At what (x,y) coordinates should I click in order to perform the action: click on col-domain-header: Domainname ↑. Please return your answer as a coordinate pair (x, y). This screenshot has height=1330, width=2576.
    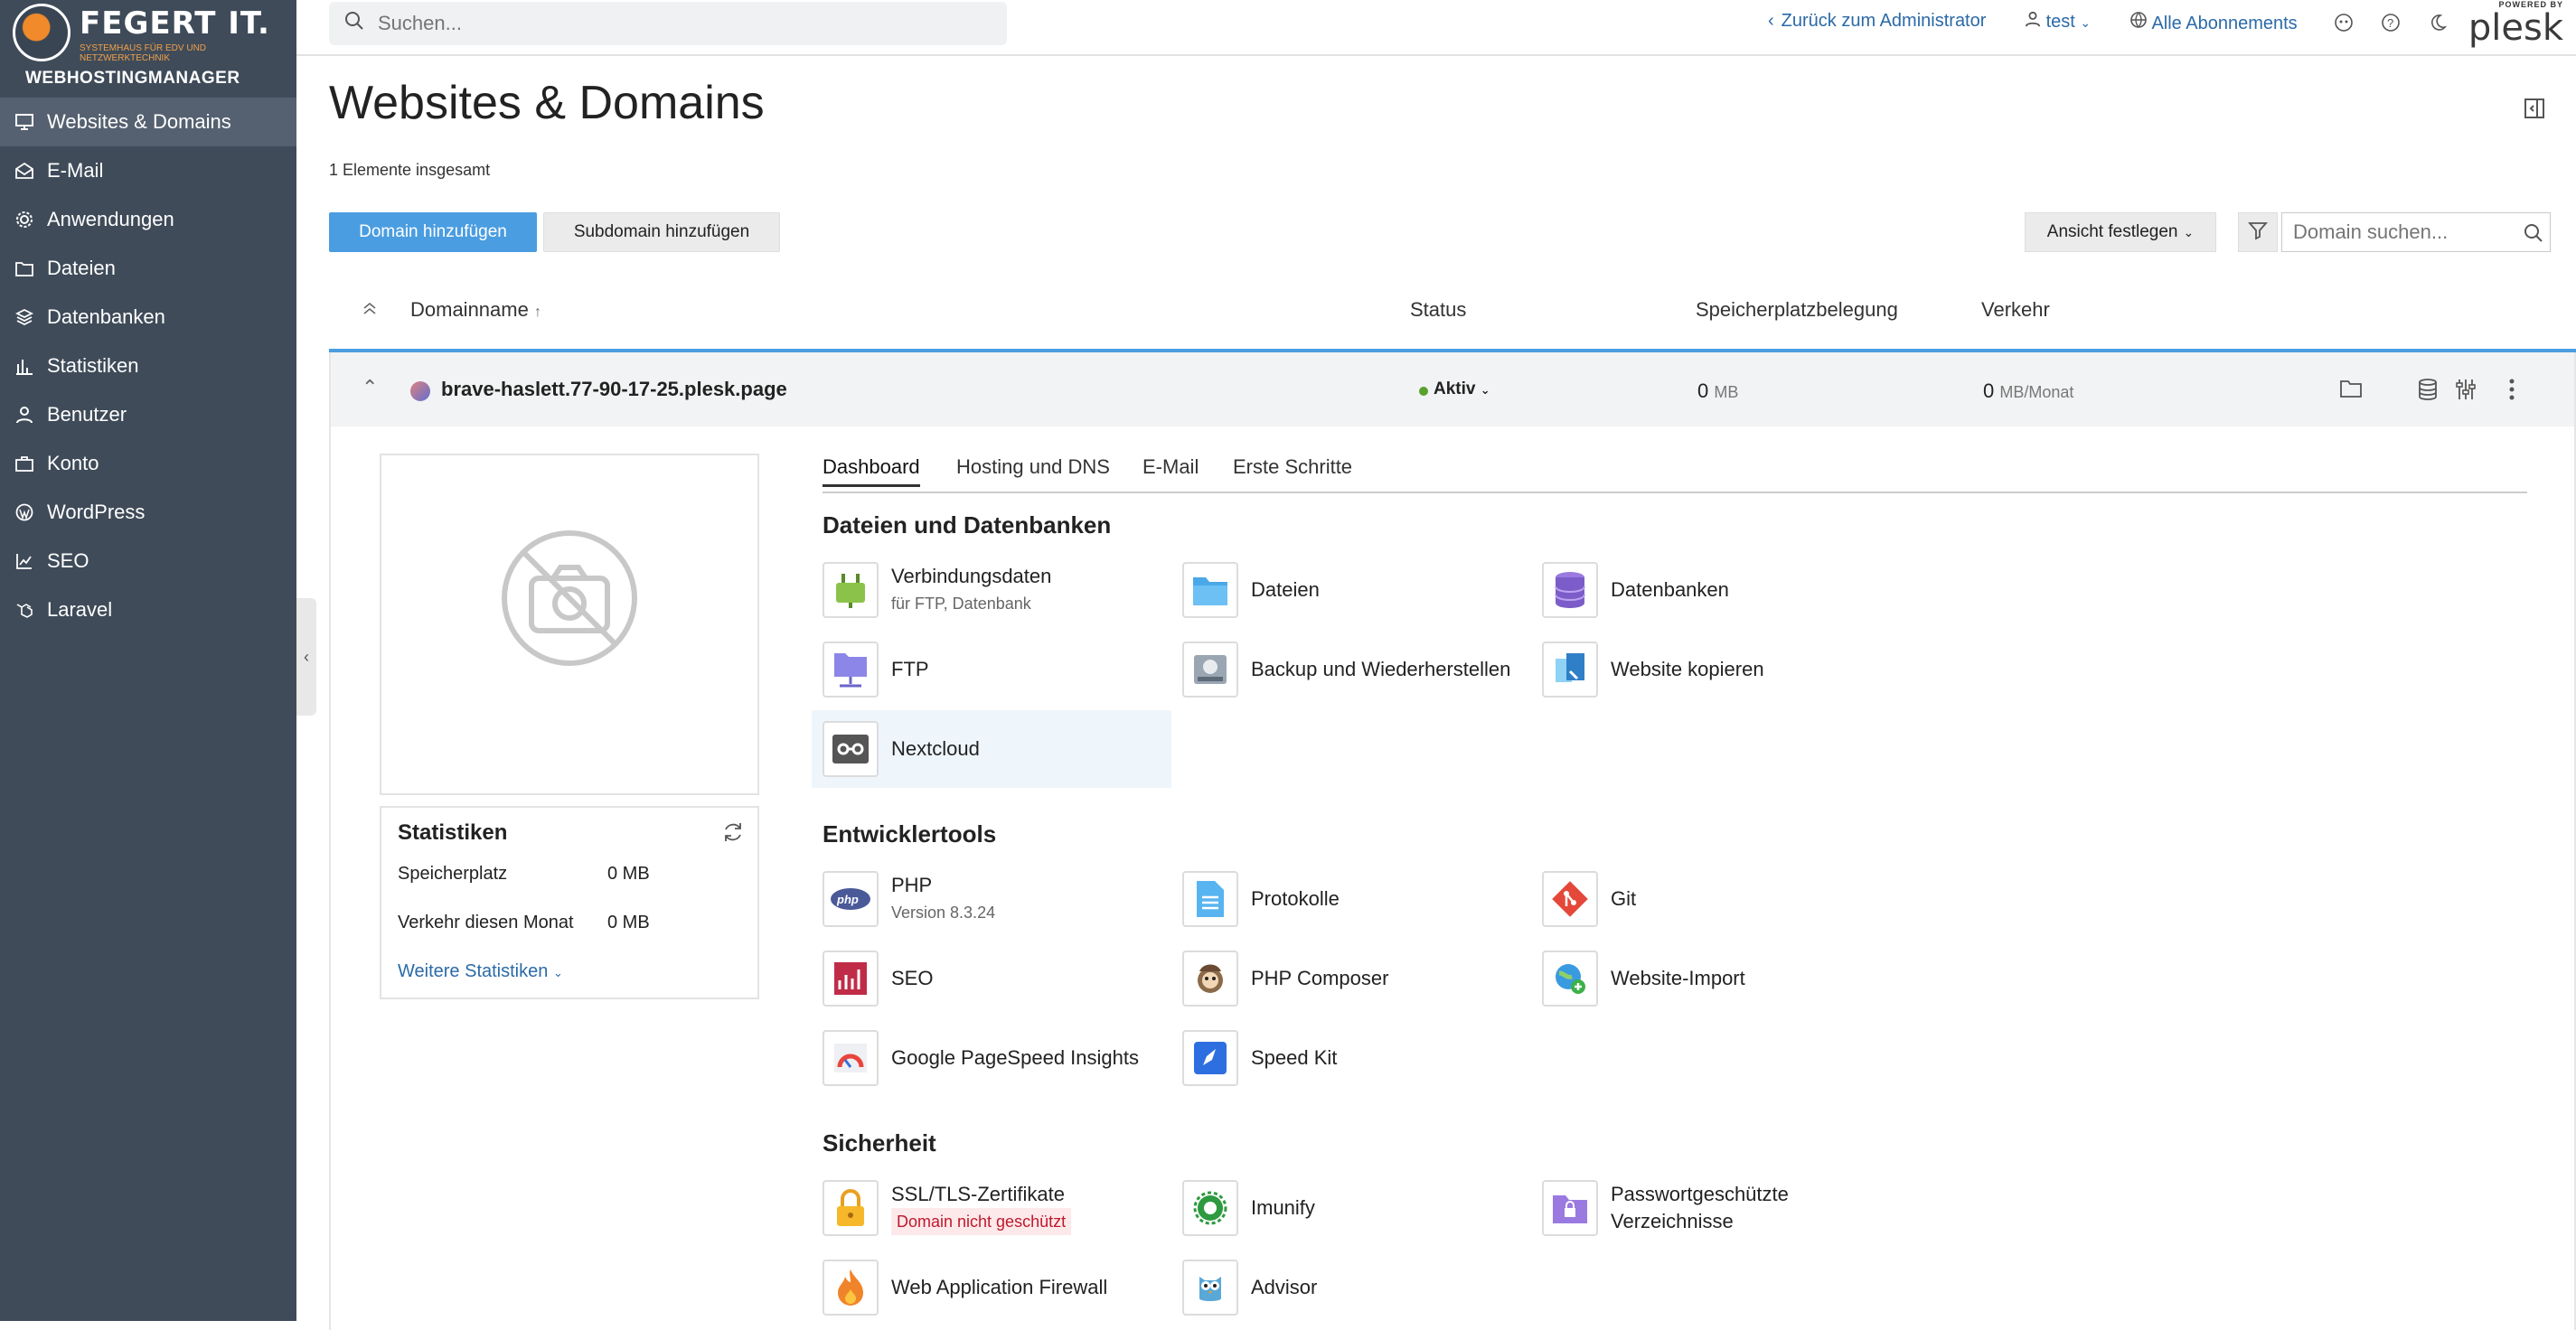
    Looking at the image, I should click on (475, 310).